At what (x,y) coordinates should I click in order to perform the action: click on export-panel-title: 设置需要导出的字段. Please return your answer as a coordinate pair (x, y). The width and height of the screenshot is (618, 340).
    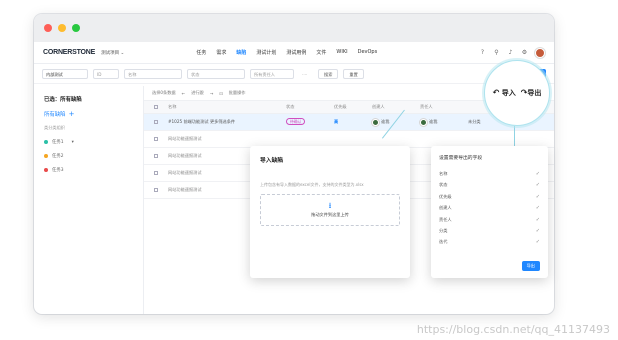
    Looking at the image, I should click on (461, 158).